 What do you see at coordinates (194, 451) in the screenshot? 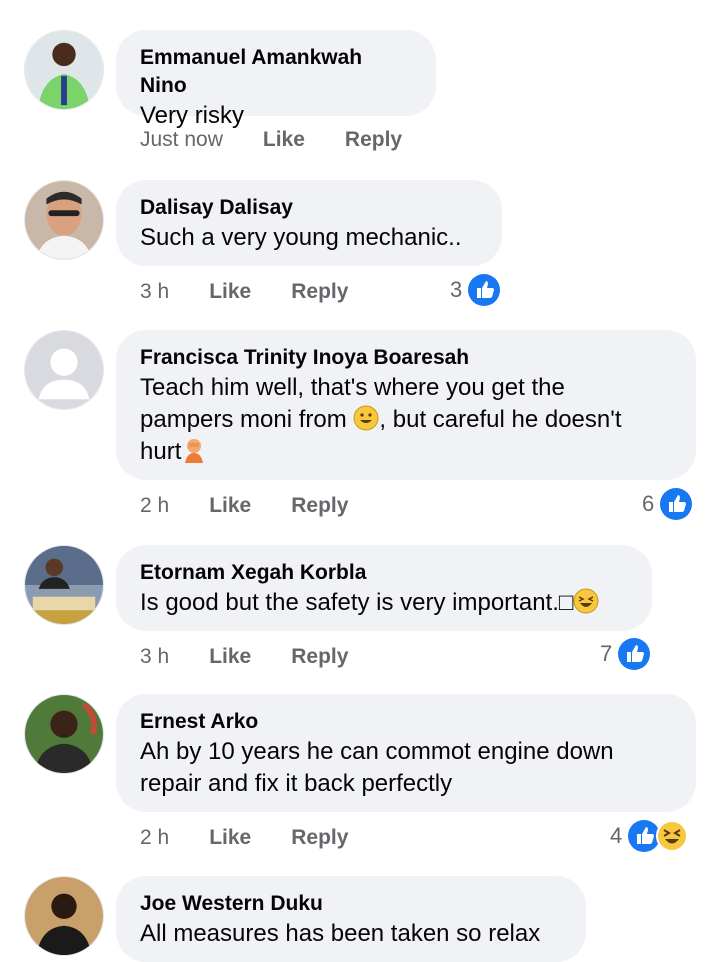
I see `facepalm-icon` at bounding box center [194, 451].